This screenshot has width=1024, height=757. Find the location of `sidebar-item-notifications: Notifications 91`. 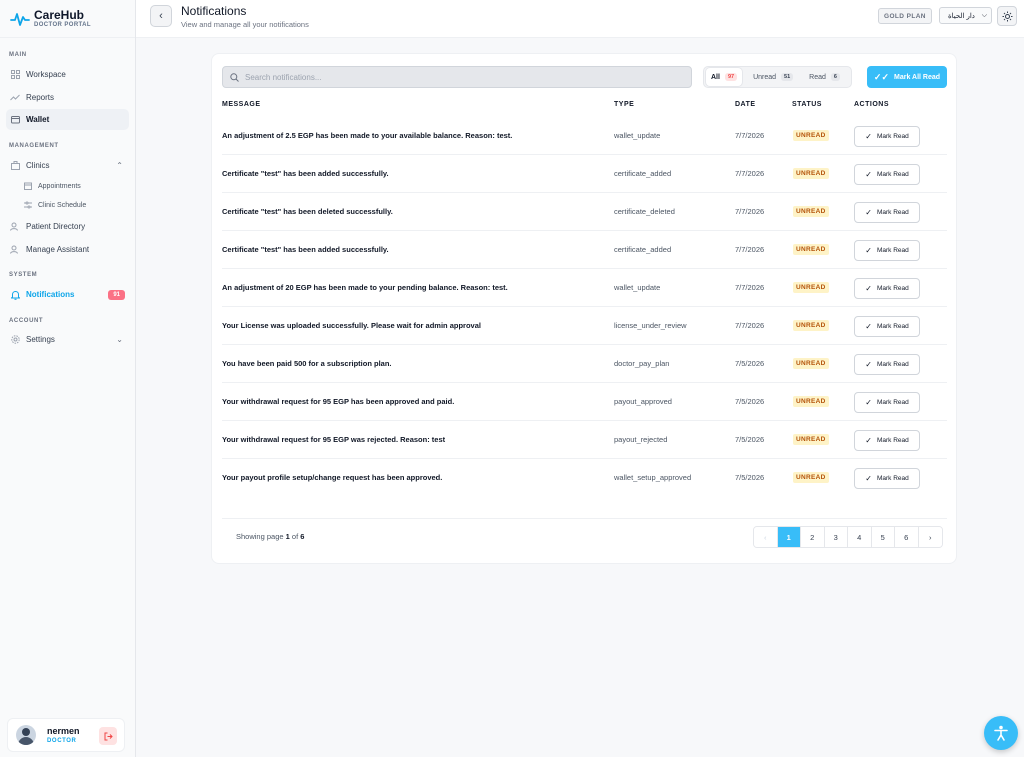

sidebar-item-notifications: Notifications 91 is located at coordinates (67, 294).